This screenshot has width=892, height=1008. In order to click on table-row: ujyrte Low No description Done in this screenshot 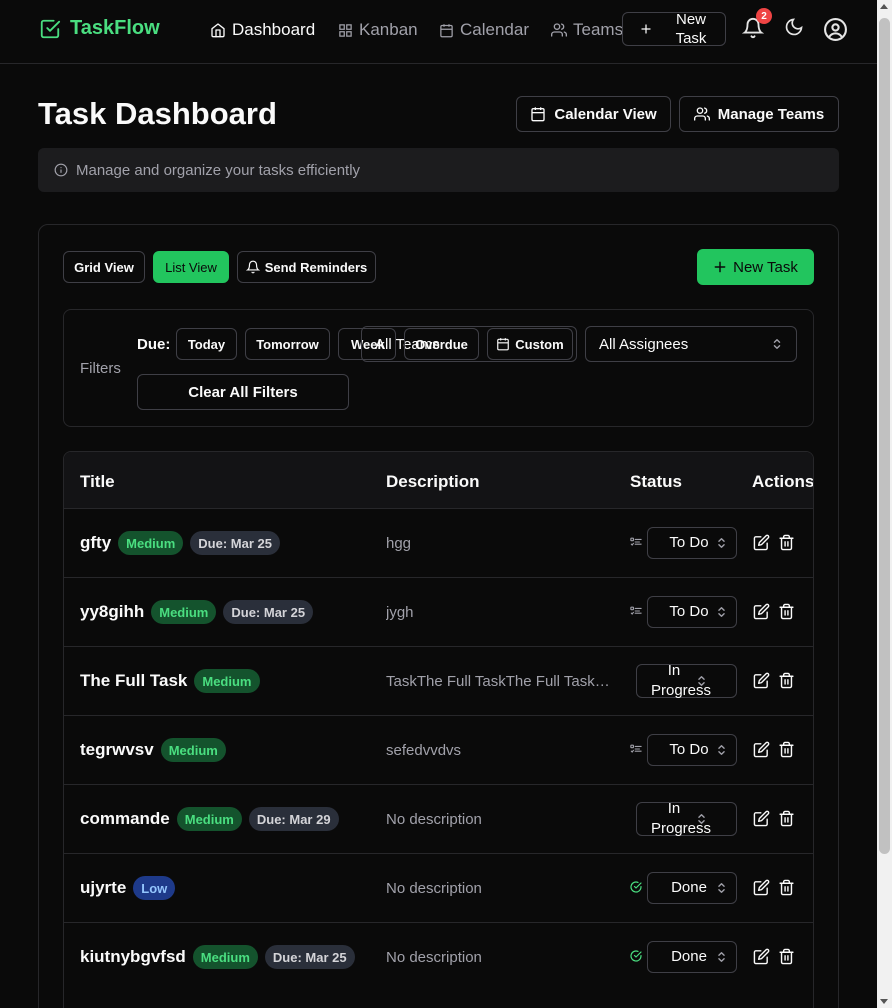, I will do `click(438, 887)`.